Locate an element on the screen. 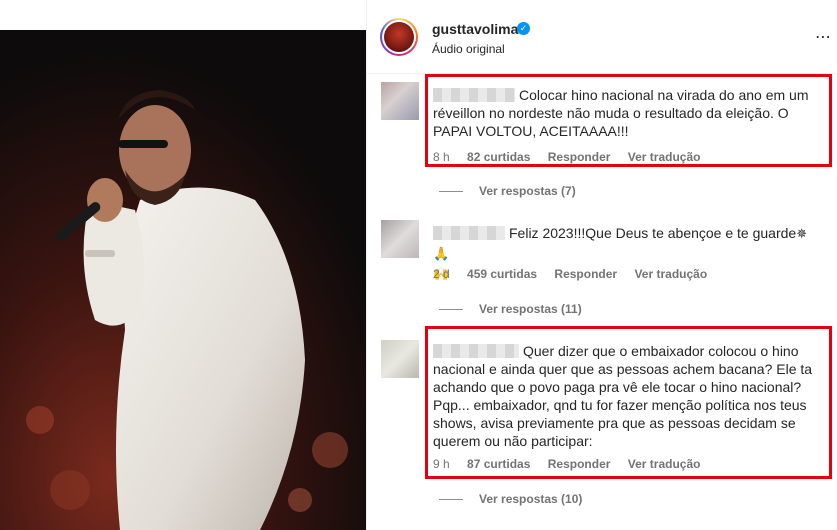 This screenshot has height=530, width=837. comment-meta: 9 h 87 curtidas Responder Ver tradução is located at coordinates (573, 464).